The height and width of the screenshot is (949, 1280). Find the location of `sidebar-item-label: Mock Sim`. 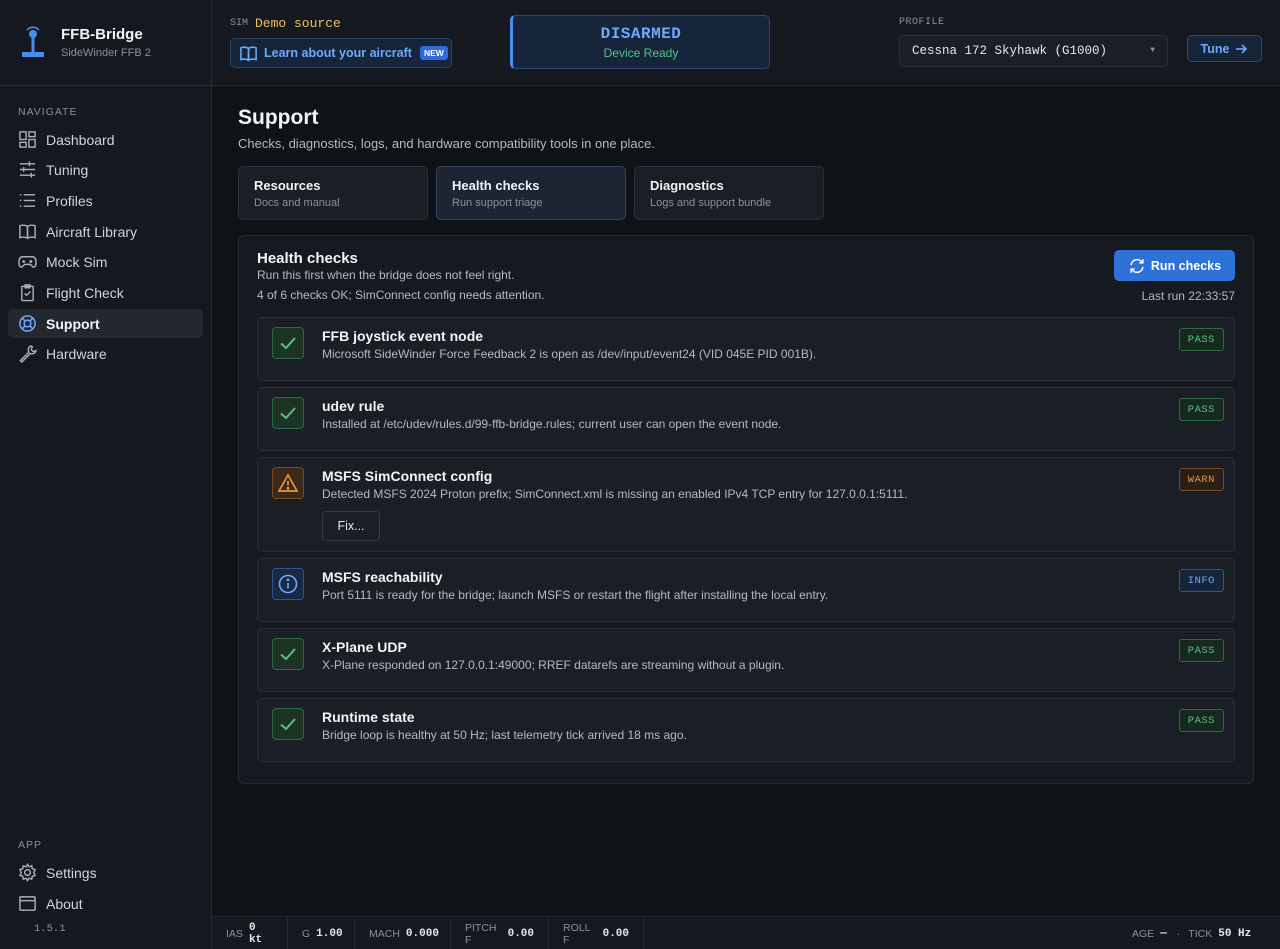

sidebar-item-label: Mock Sim is located at coordinates (77, 261).